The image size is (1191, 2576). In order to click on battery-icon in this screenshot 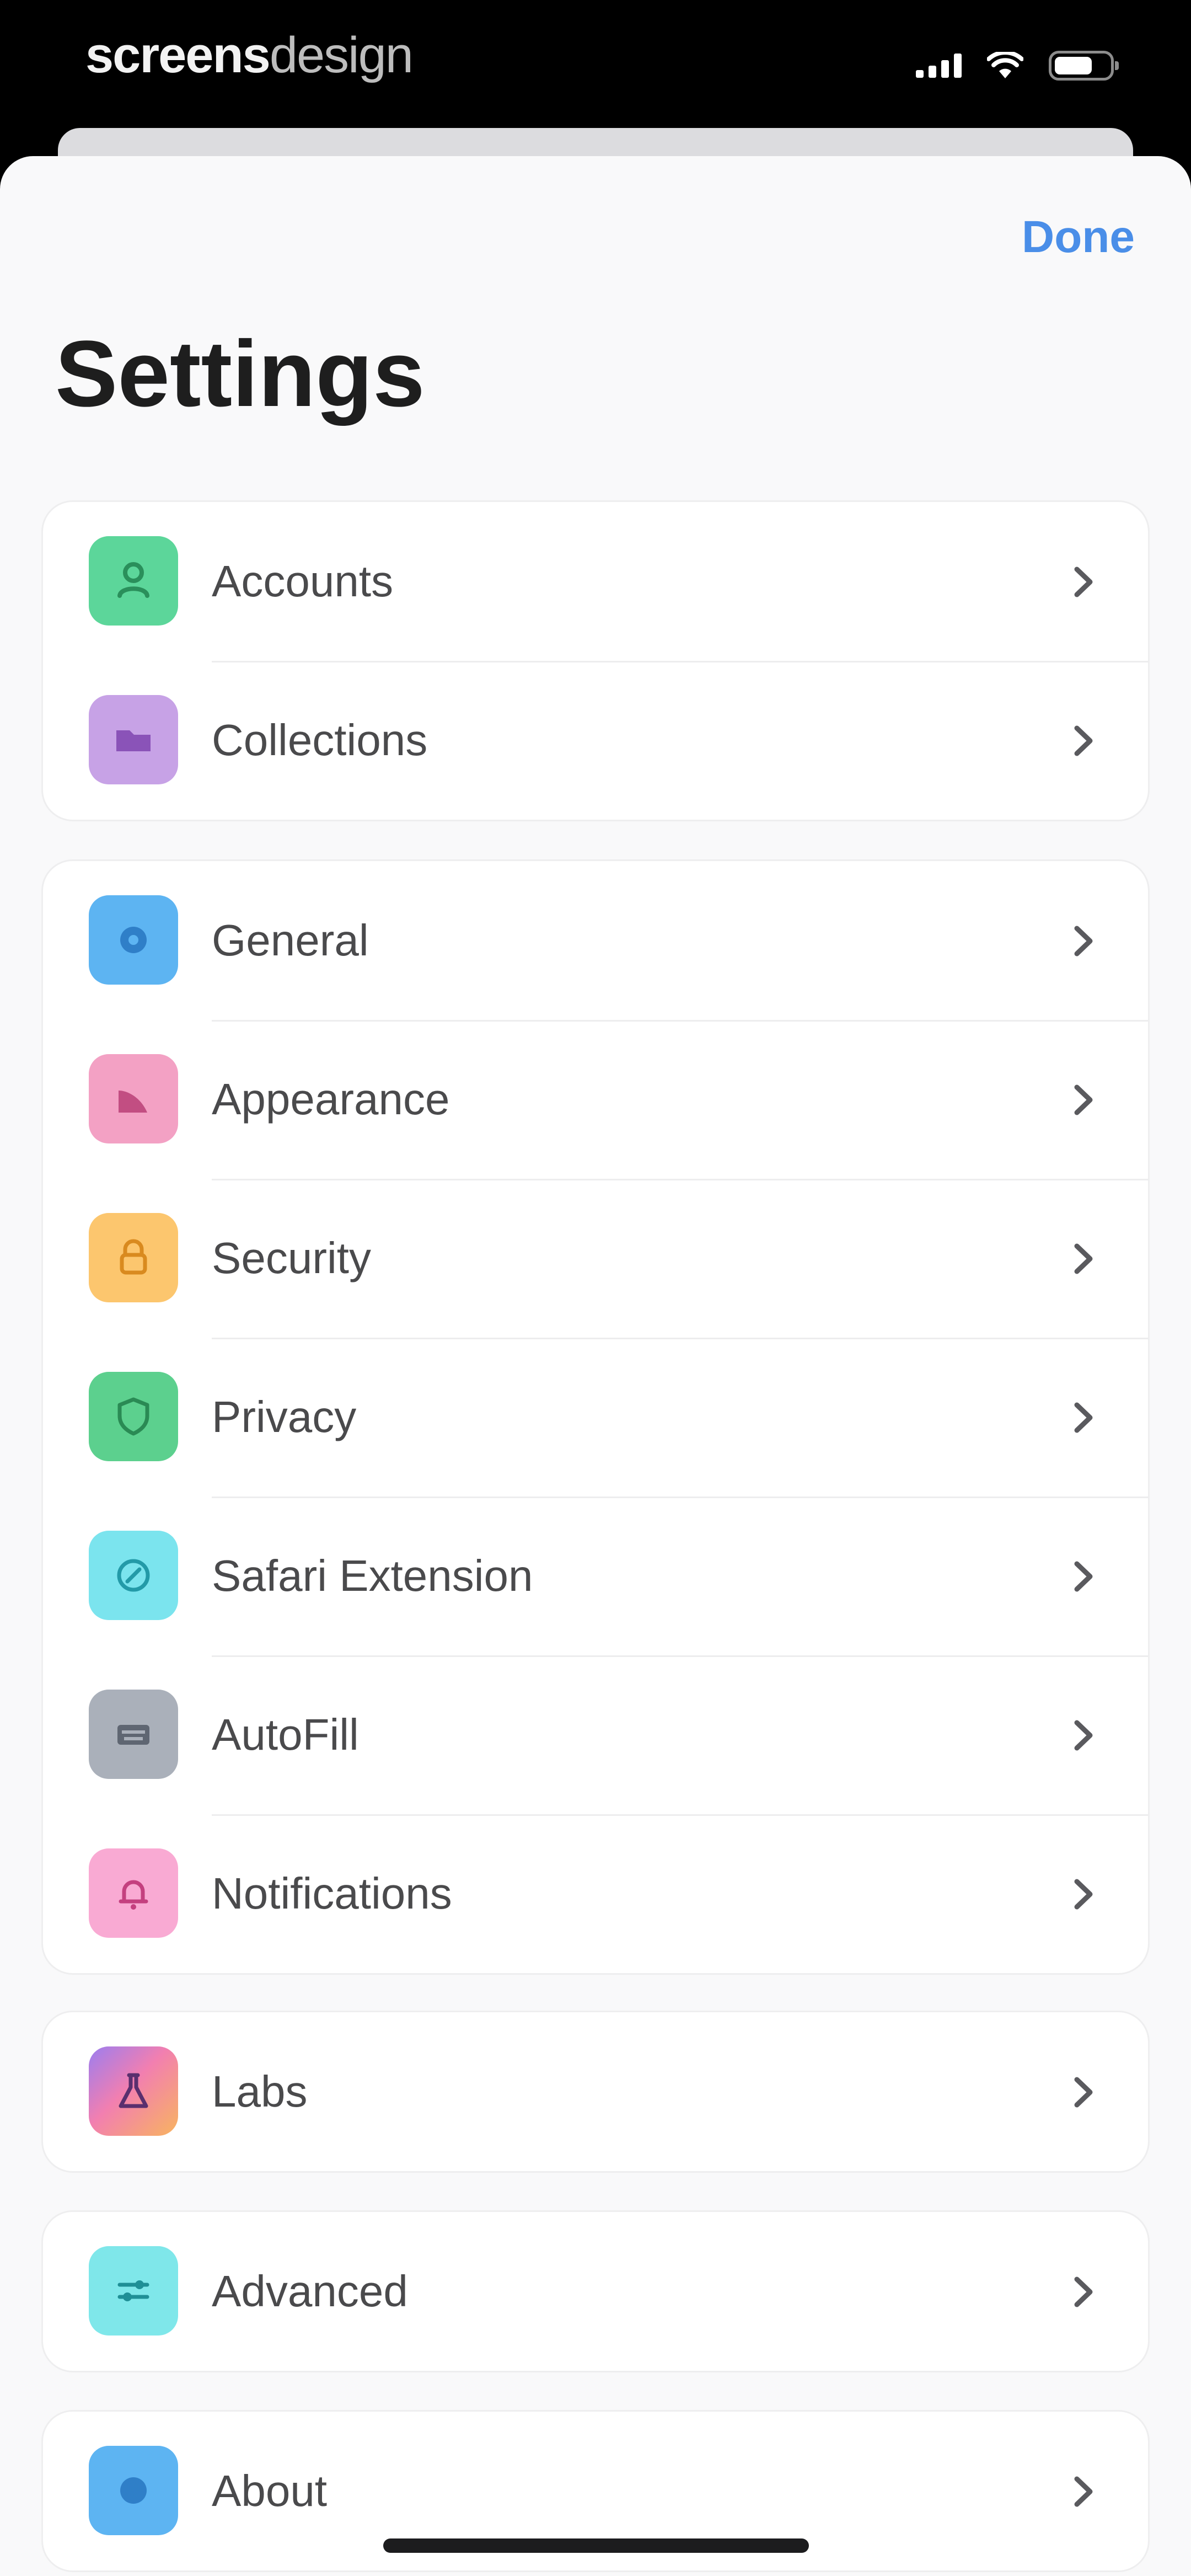, I will do `click(1084, 66)`.